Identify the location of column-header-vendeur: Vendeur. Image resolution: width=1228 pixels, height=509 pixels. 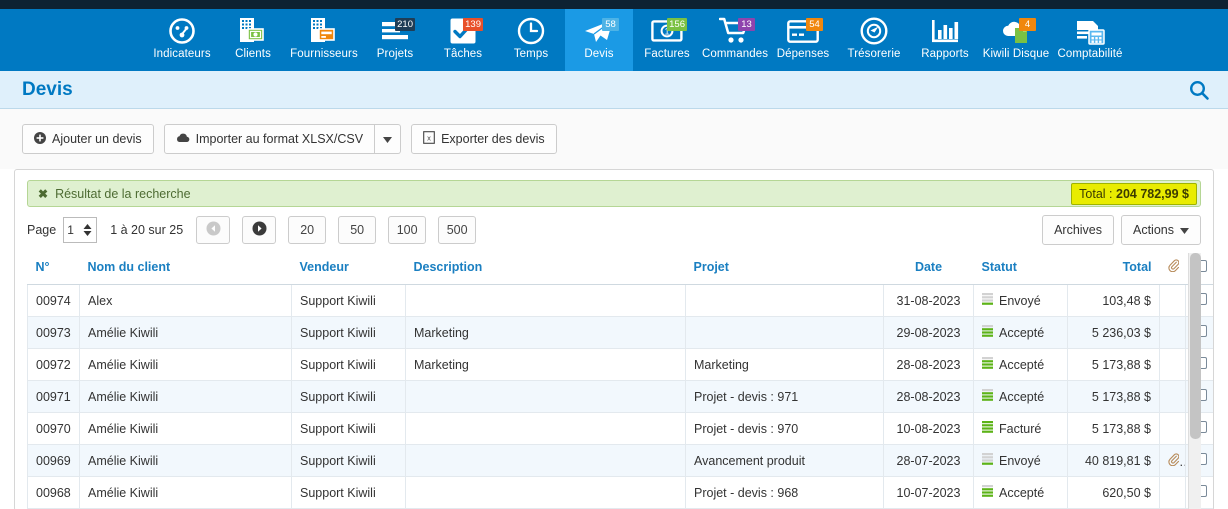
(348, 269).